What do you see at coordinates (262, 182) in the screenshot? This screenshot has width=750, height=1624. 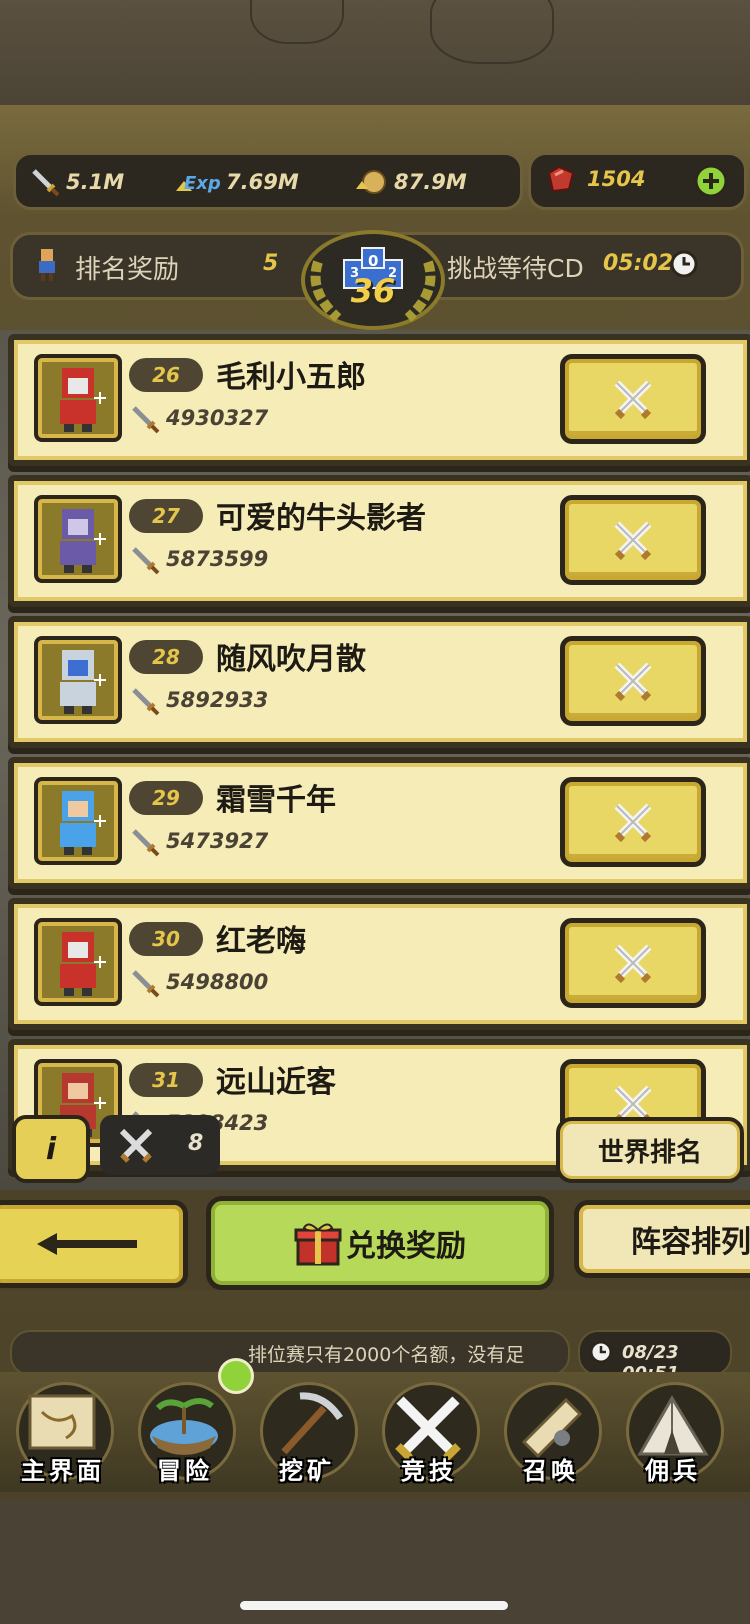 I see `exp-value: 7.69M` at bounding box center [262, 182].